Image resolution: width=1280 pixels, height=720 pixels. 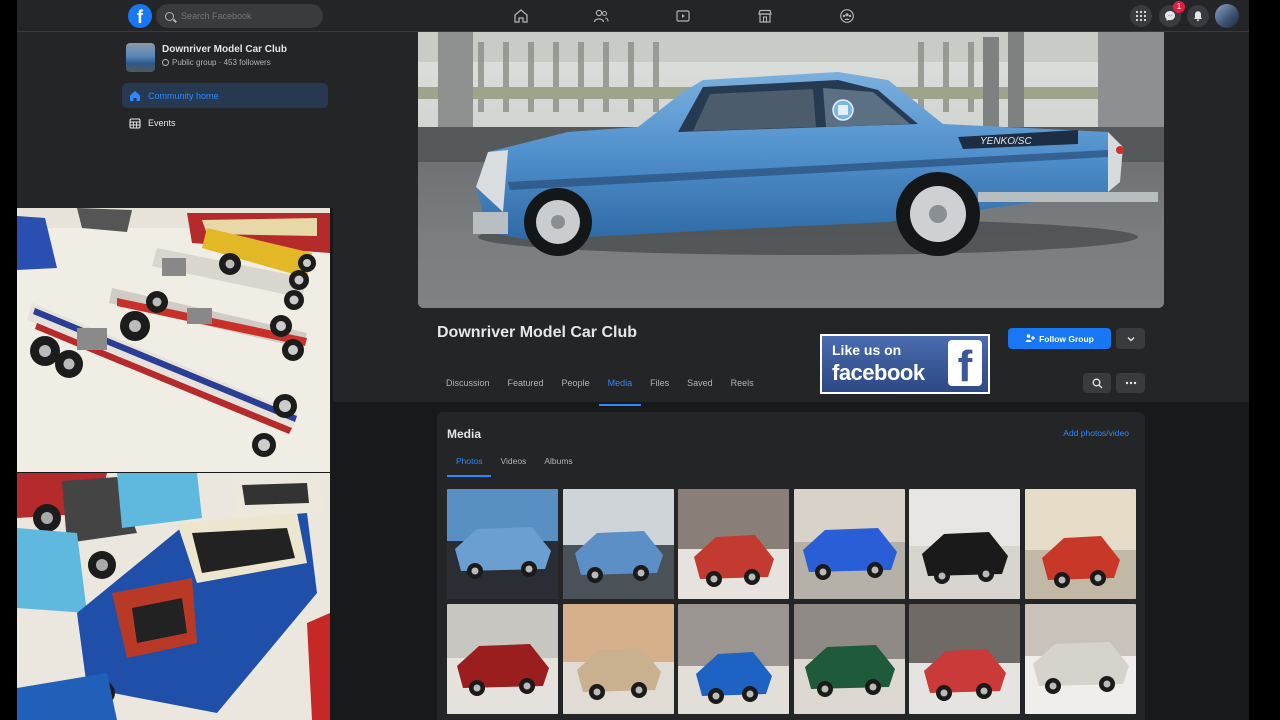 I want to click on svg-text: YENKO/SC, so click(x=1006, y=141).